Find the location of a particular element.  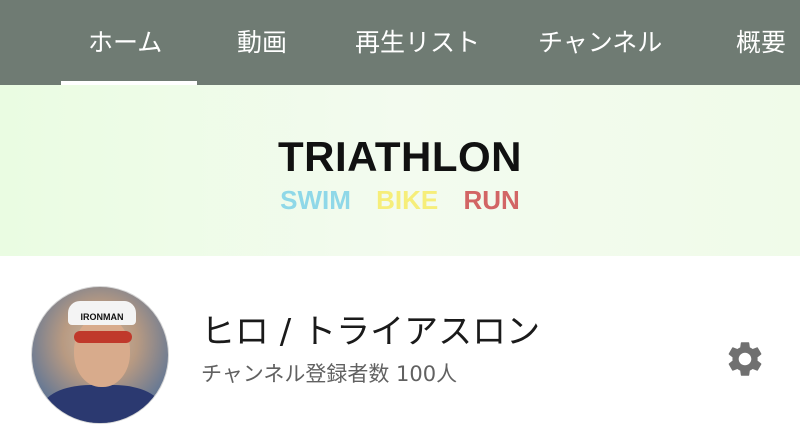

gear-icon is located at coordinates (745, 359).